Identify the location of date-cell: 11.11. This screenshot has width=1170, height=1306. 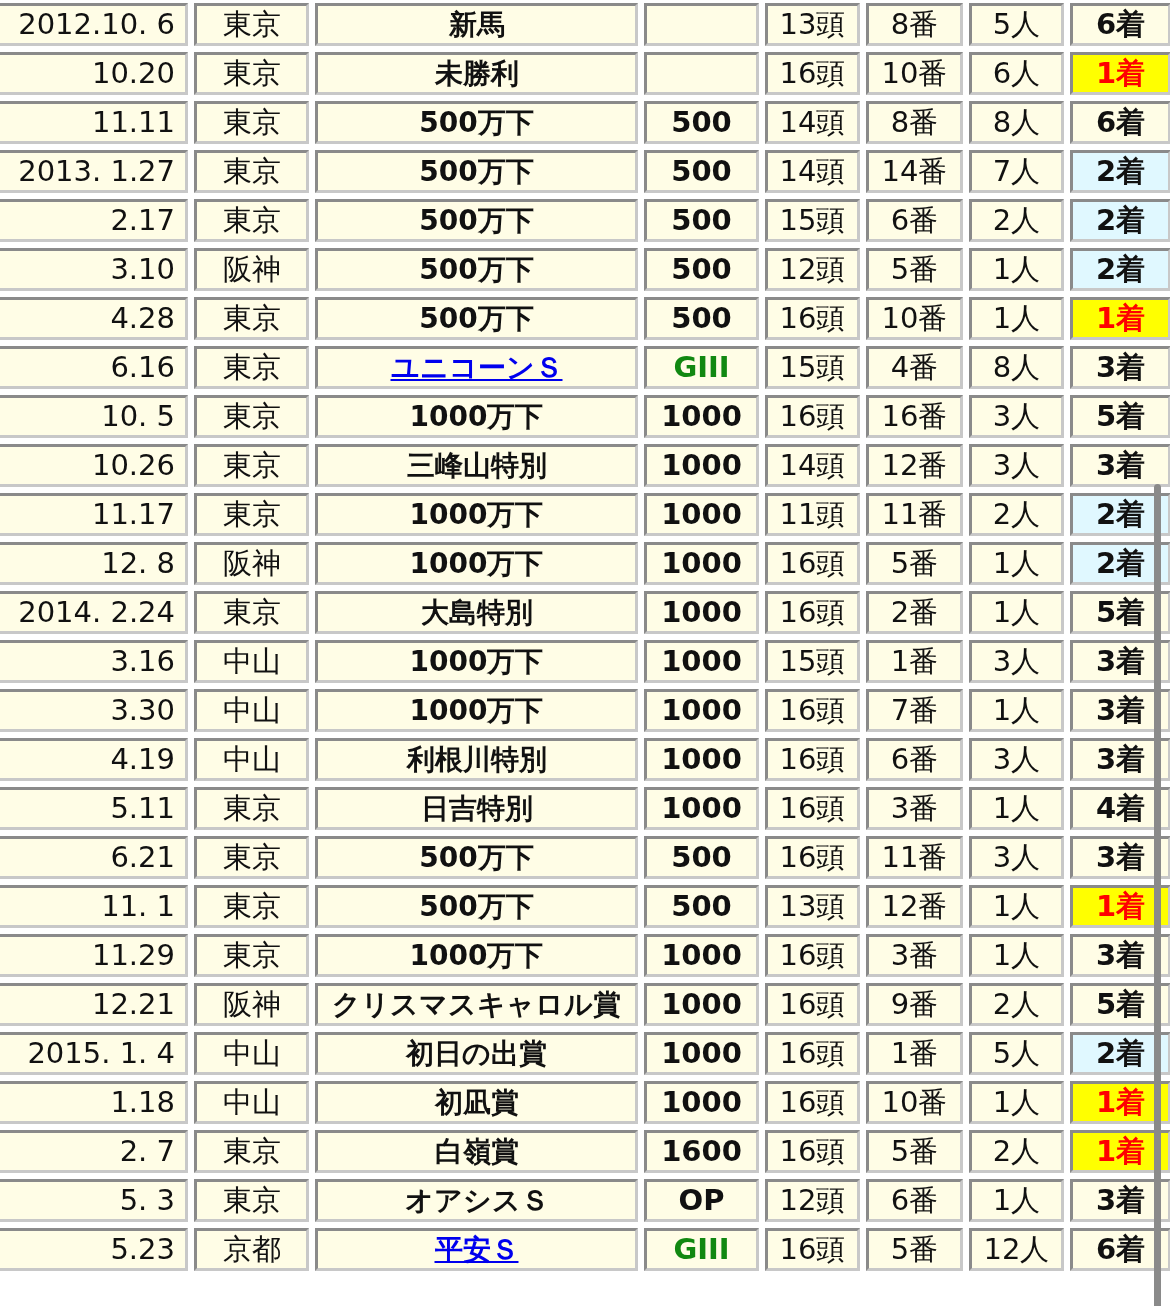
(94, 122).